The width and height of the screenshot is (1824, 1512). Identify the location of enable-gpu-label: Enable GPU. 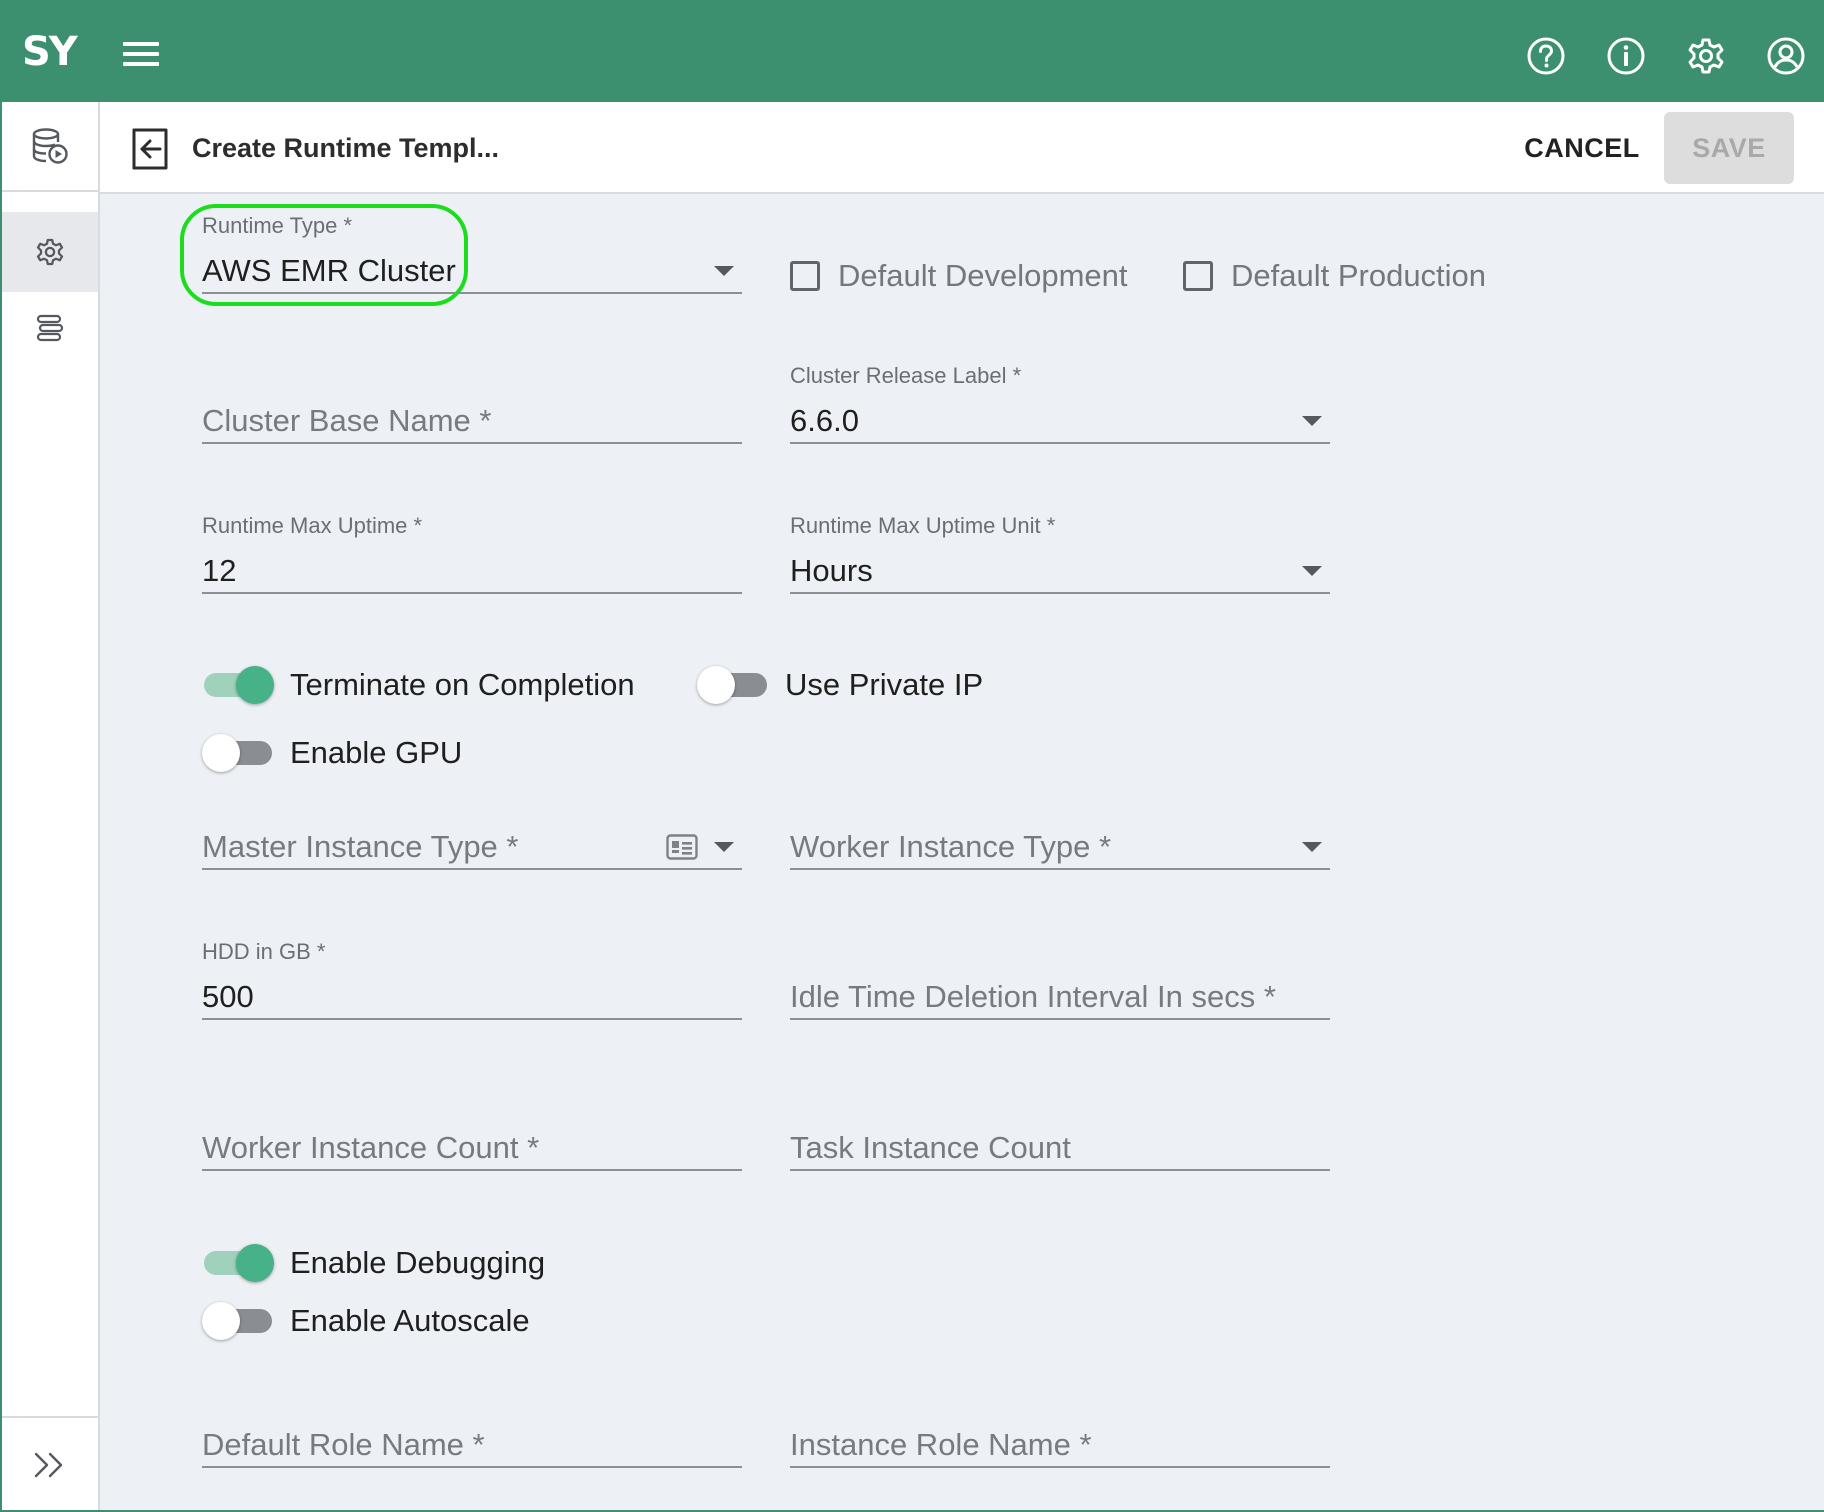
(376, 752).